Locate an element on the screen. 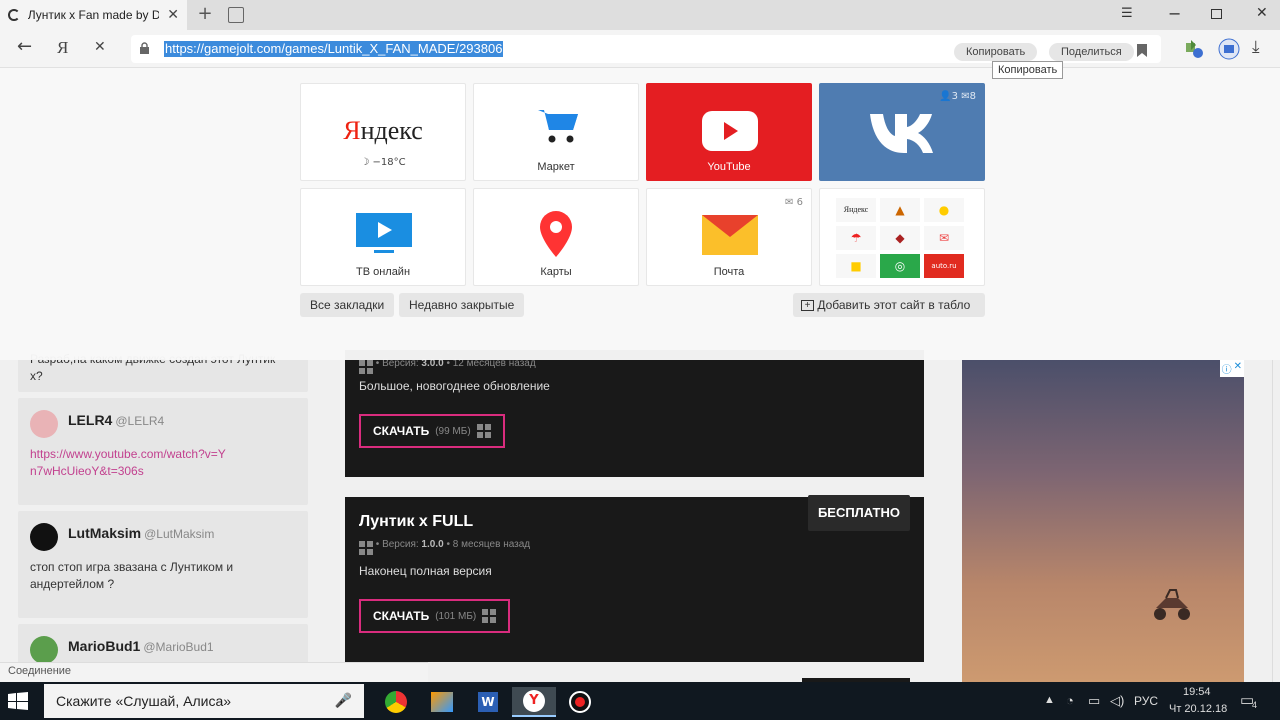 Image resolution: width=1280 pixels, height=720 pixels. release-title: Лунтик x FULL is located at coordinates (416, 522).